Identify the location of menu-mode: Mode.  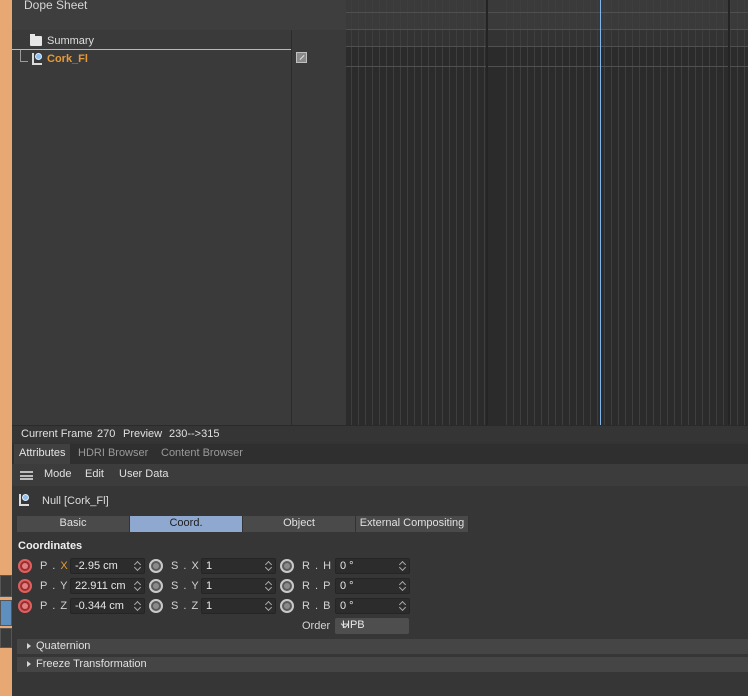
(58, 474).